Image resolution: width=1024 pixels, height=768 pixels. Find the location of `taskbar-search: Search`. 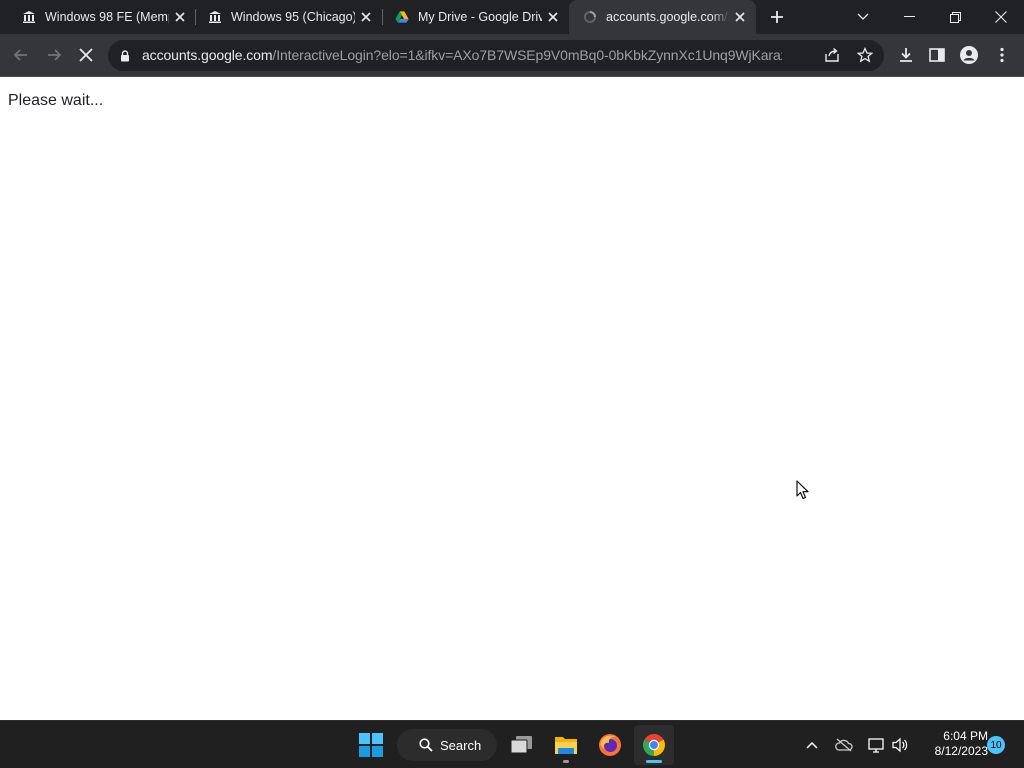

taskbar-search: Search is located at coordinates (447, 745).